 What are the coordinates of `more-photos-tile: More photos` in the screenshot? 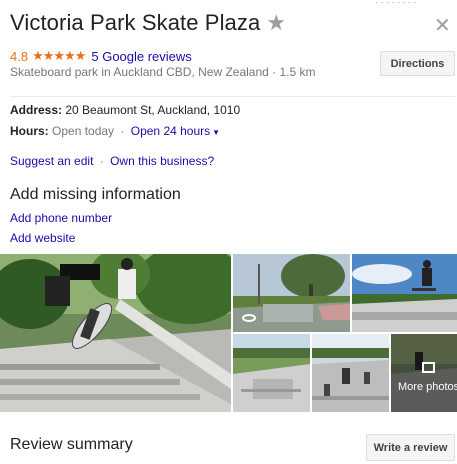 It's located at (424, 373).